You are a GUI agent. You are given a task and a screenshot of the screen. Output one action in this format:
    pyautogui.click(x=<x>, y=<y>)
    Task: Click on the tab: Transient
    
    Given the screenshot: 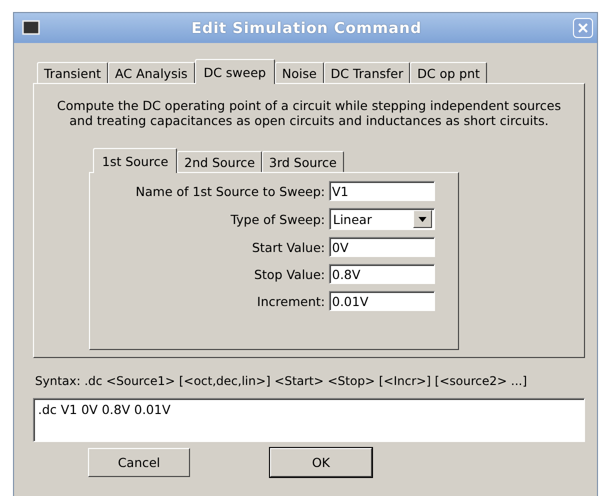 What is the action you would take?
    pyautogui.click(x=72, y=72)
    